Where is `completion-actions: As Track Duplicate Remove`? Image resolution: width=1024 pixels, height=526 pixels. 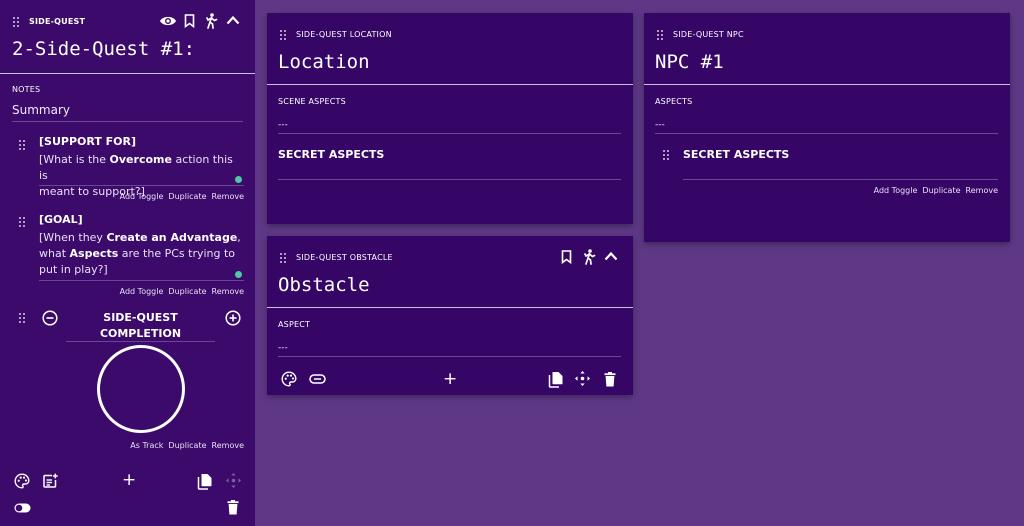
completion-actions: As Track Duplicate Remove is located at coordinates (184, 445).